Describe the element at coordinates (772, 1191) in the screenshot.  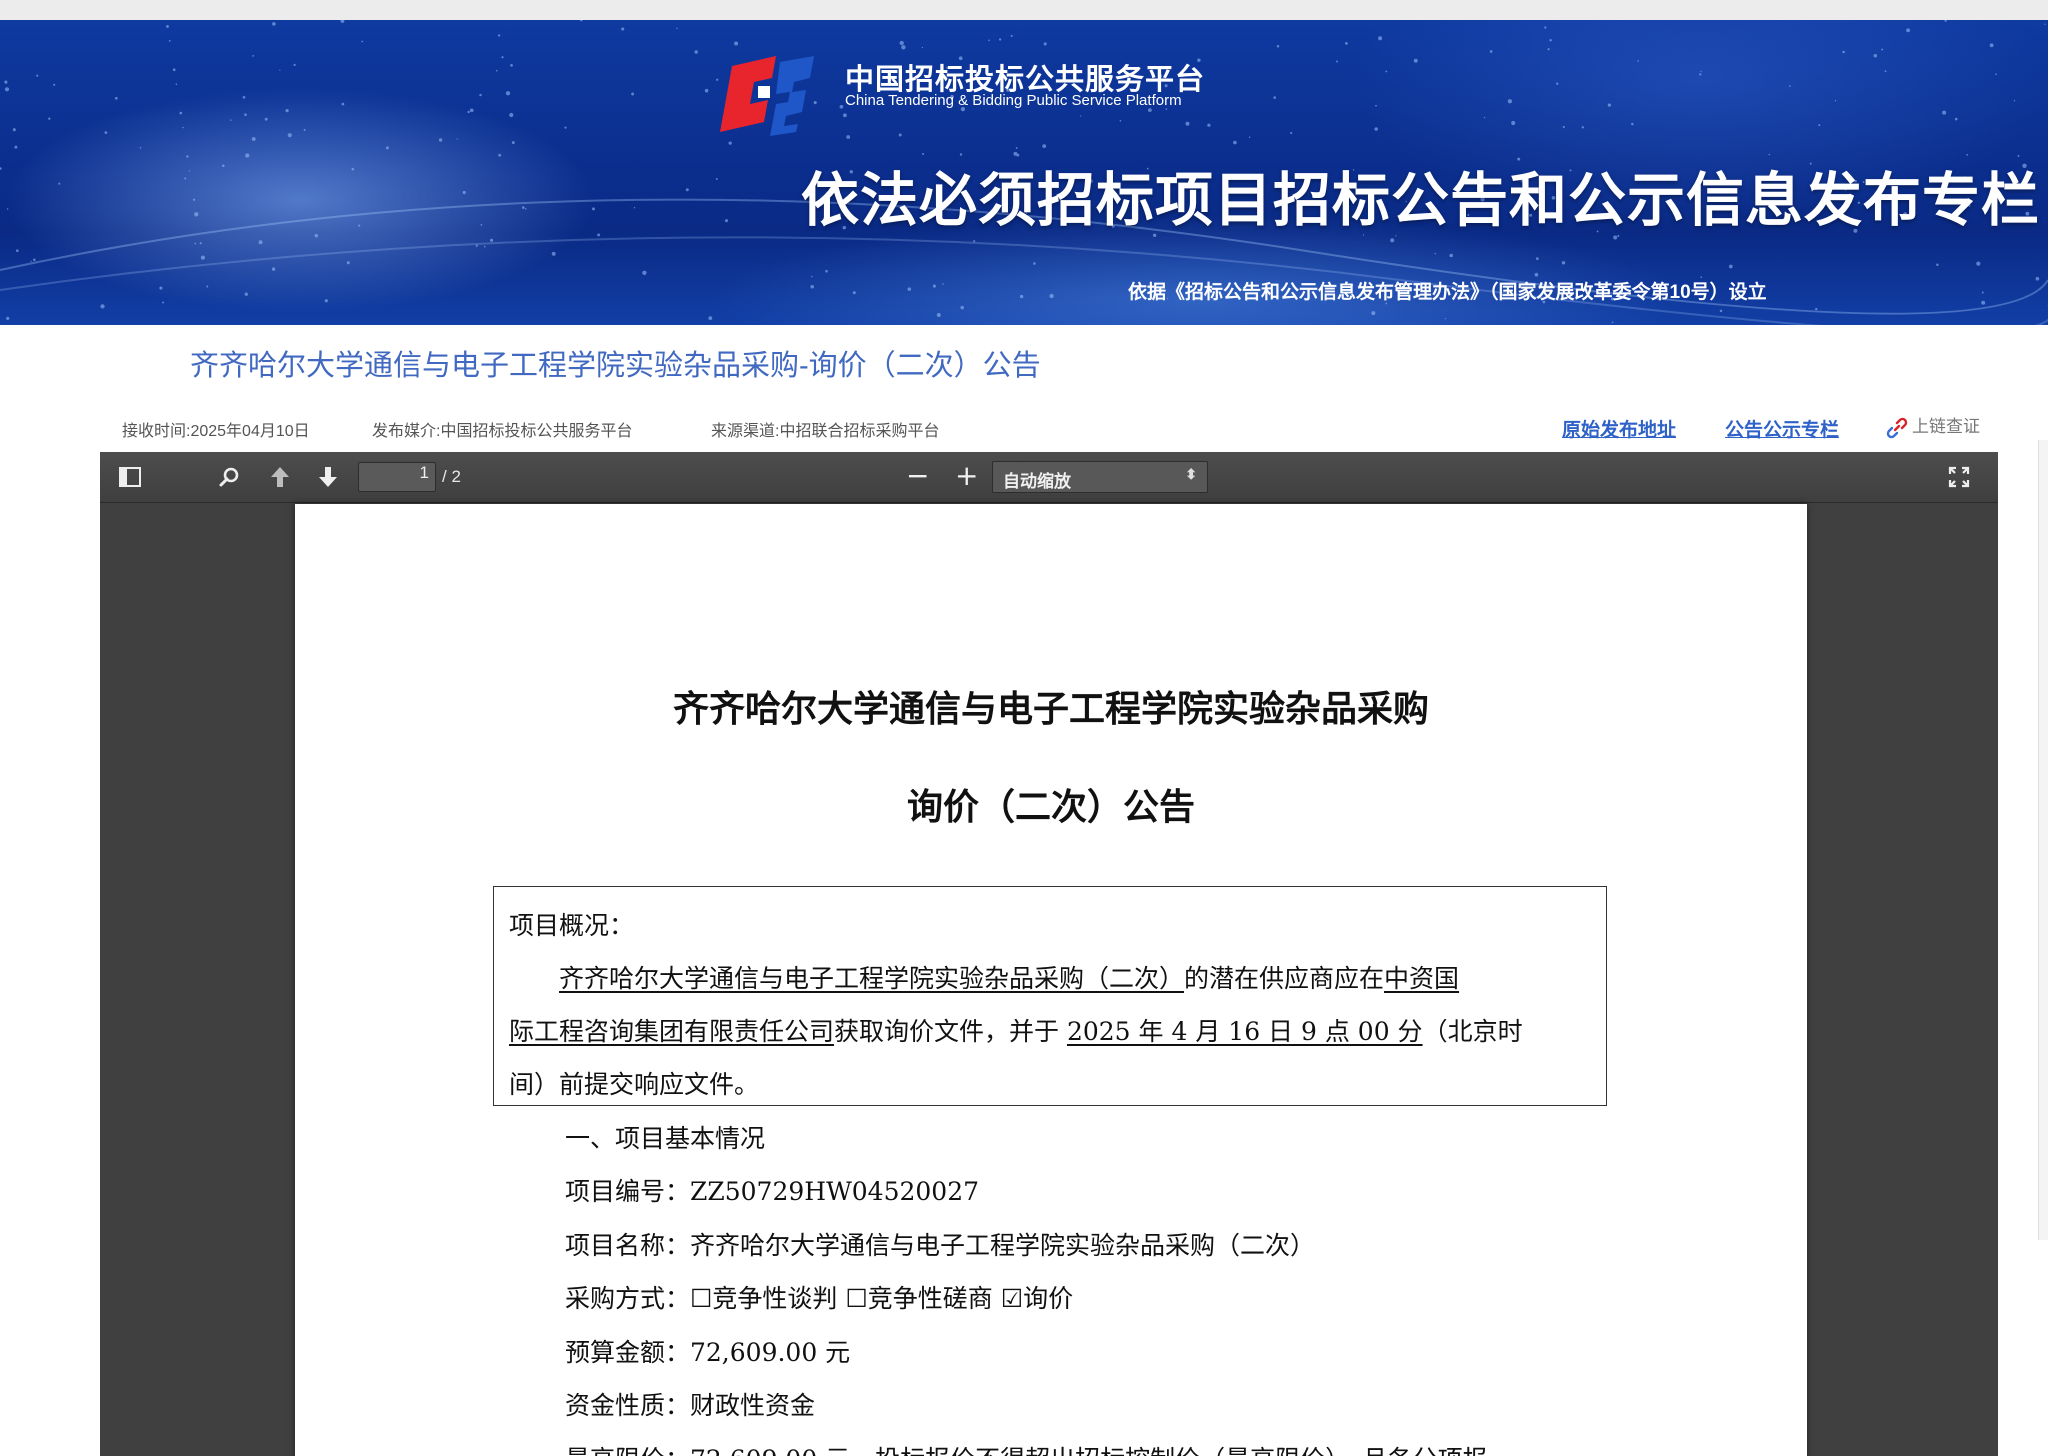
I see `project-number: 项目编号：ZZ50729HW04520027` at that location.